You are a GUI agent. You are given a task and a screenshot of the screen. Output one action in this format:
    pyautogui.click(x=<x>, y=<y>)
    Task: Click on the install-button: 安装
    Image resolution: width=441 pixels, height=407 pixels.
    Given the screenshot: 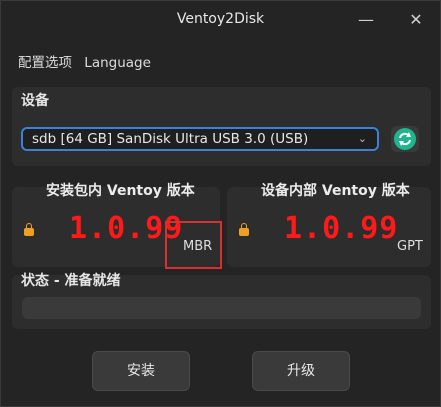 What is the action you would take?
    pyautogui.click(x=141, y=371)
    